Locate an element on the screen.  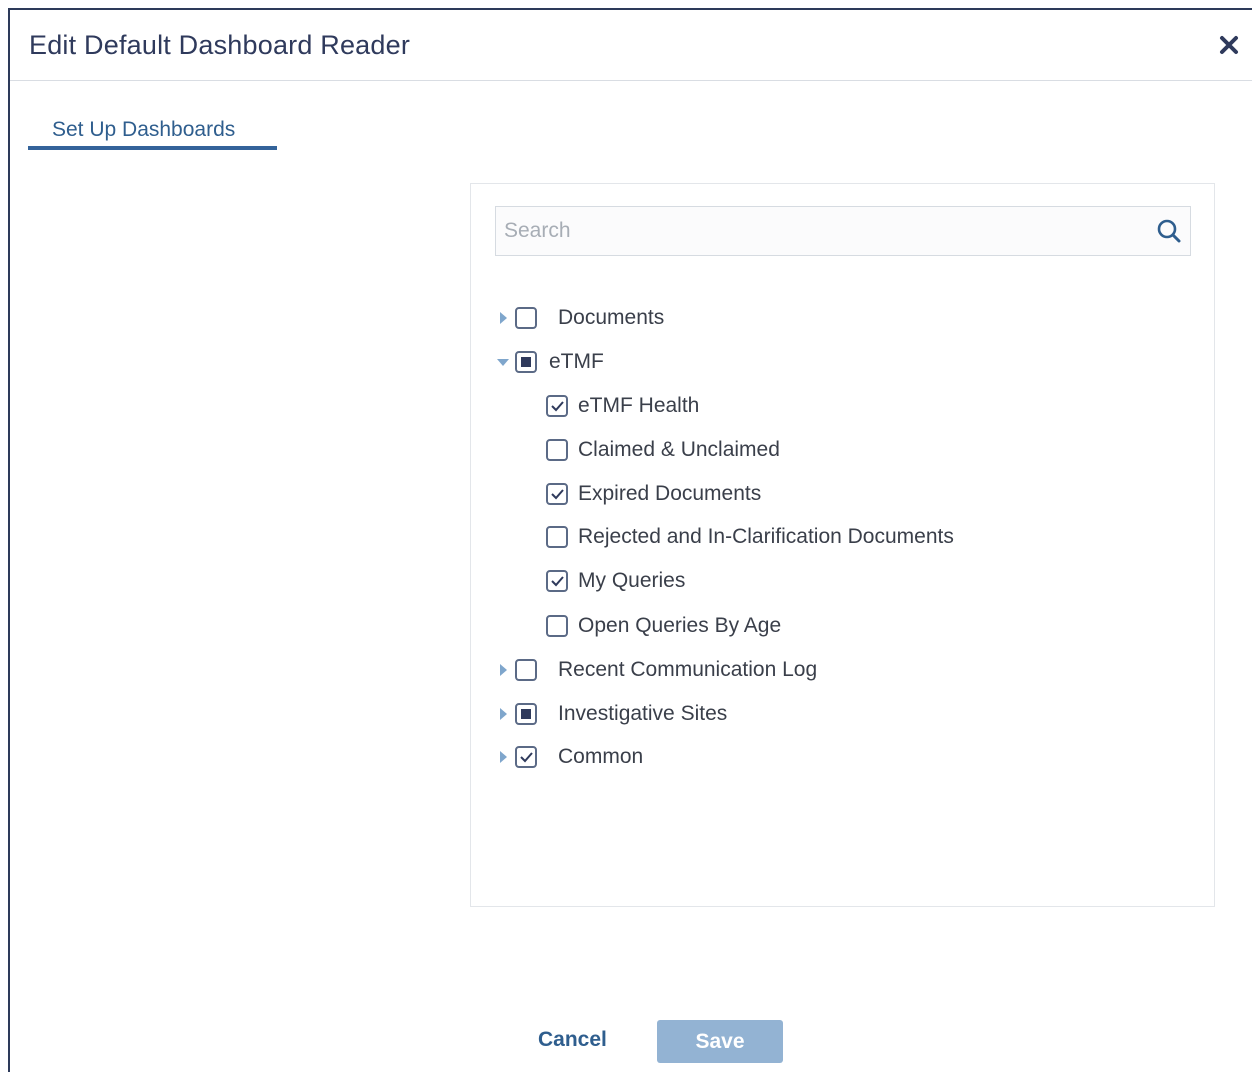
tree-item-label: eTMF is located at coordinates (576, 361).